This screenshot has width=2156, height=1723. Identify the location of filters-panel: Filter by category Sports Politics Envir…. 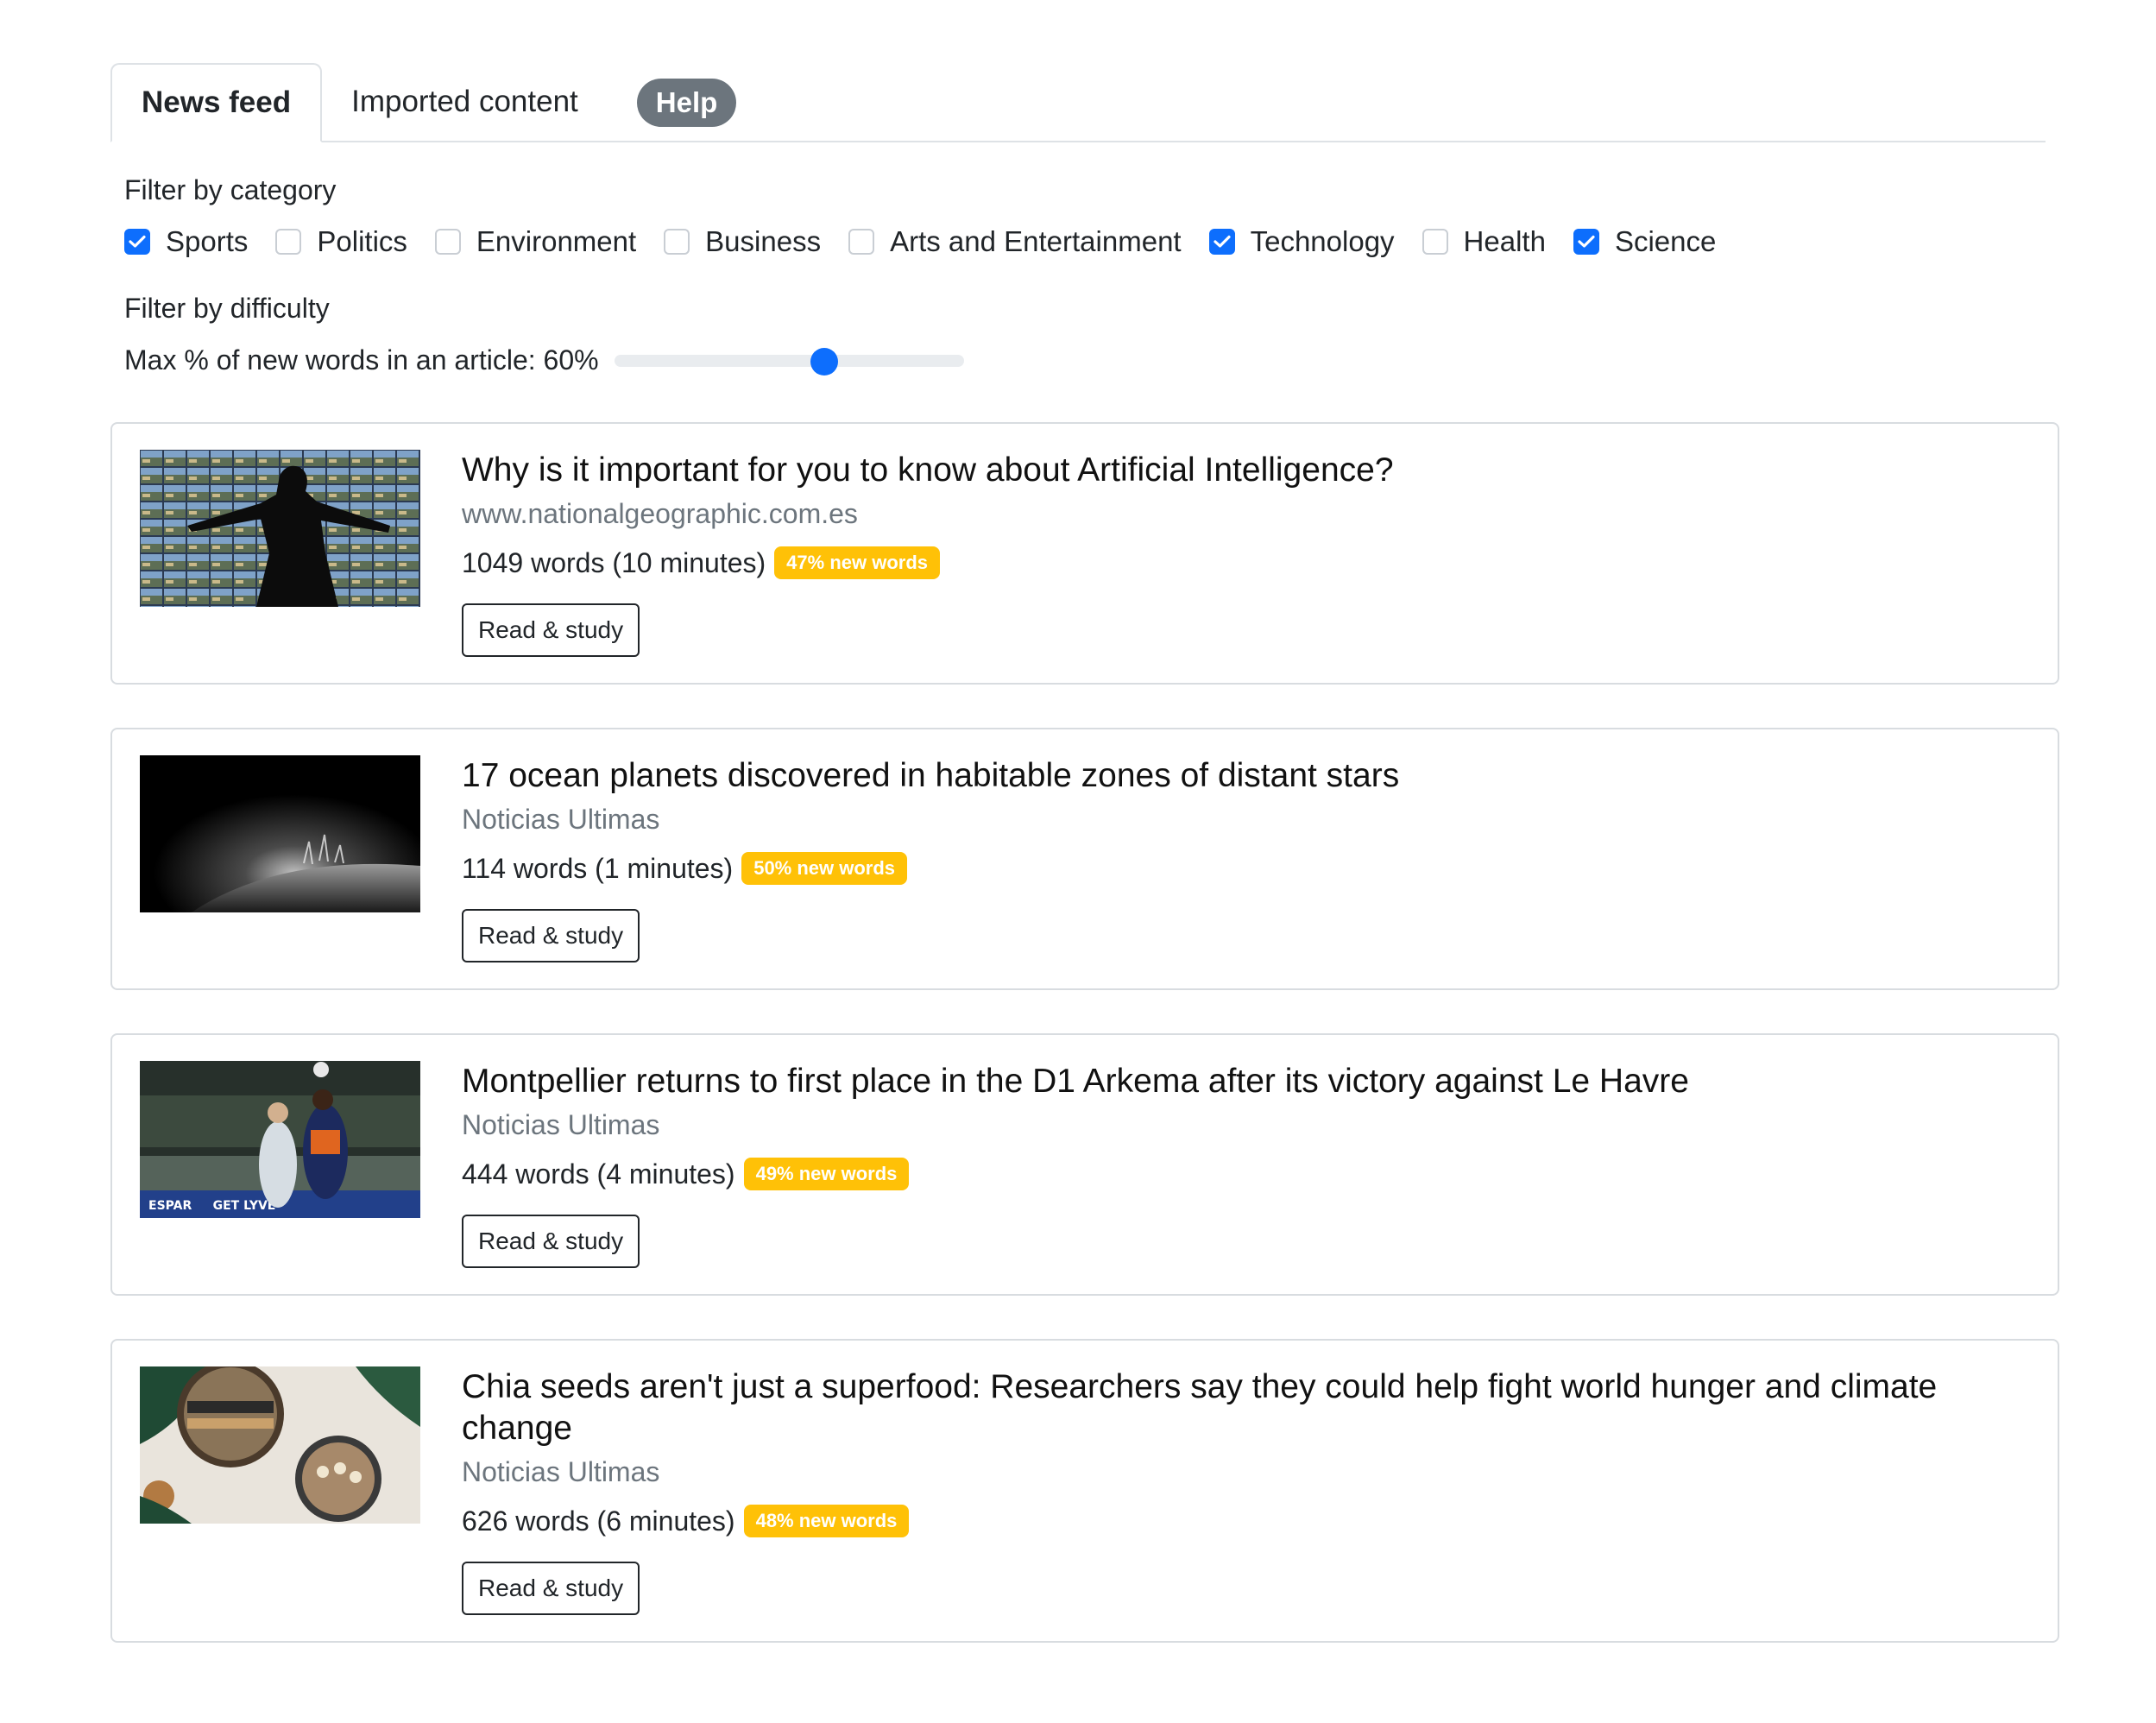
(1078, 276).